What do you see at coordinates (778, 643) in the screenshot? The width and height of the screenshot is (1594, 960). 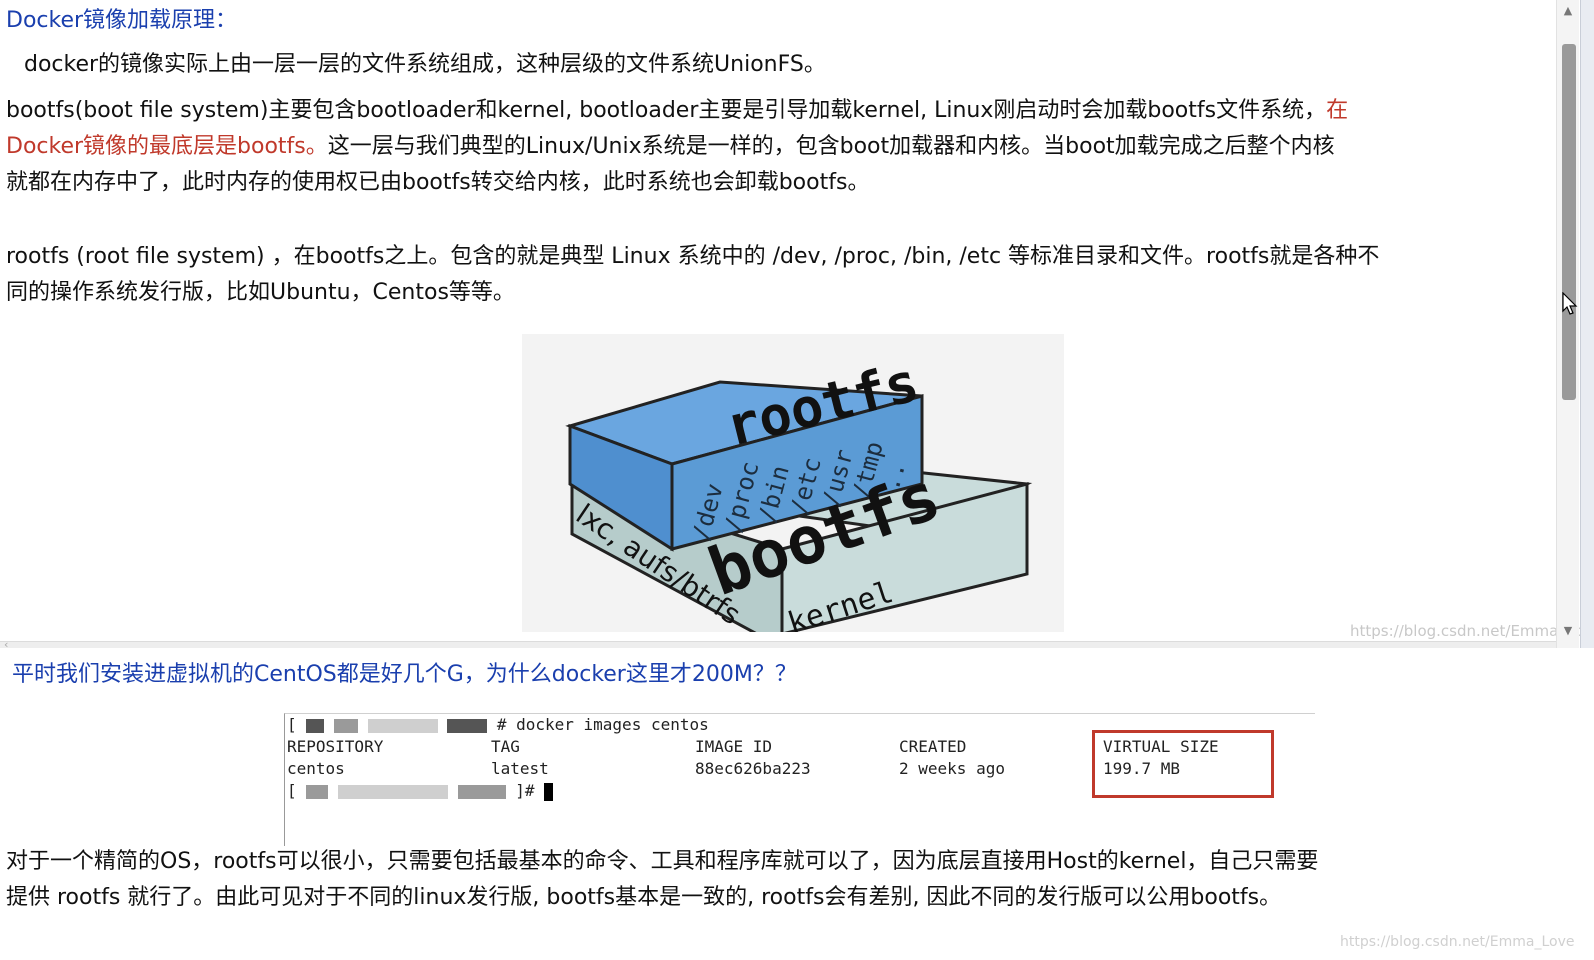 I see `horizontal-scrollbar: ‹` at bounding box center [778, 643].